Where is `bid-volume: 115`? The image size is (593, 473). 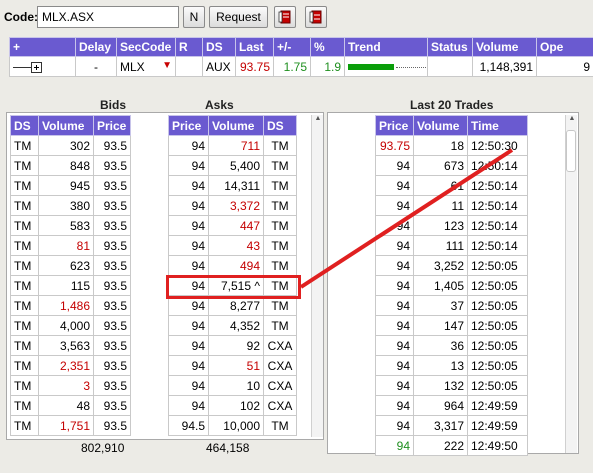
bid-volume: 115 is located at coordinates (66, 285).